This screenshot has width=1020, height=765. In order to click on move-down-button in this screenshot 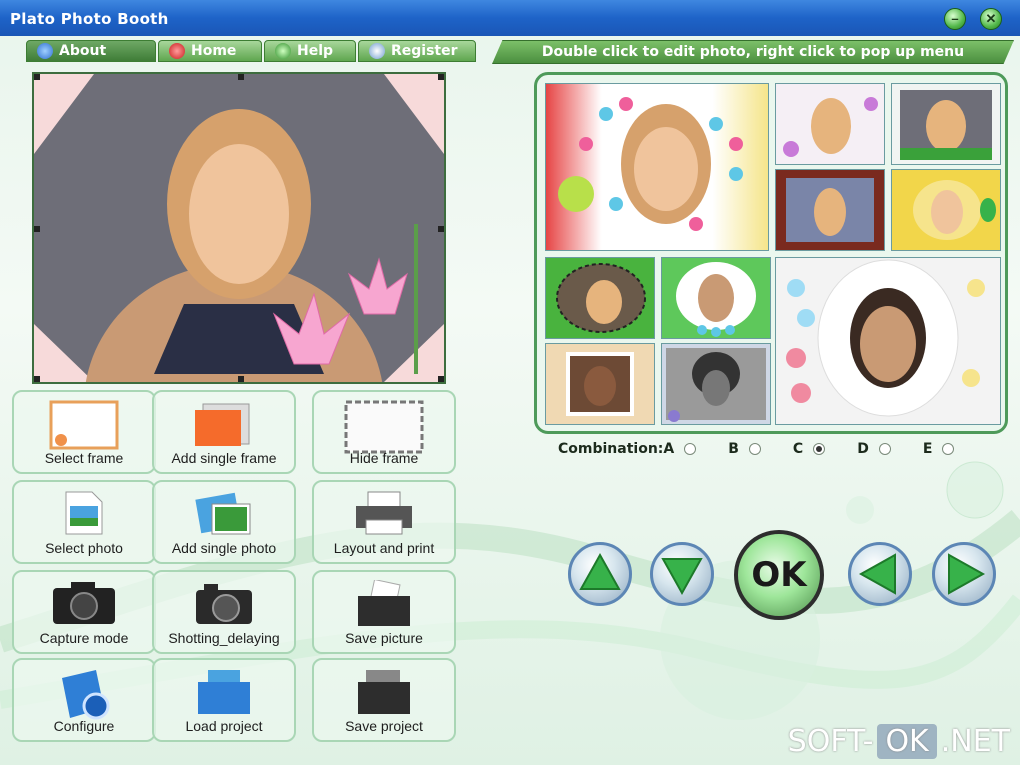, I will do `click(682, 574)`.